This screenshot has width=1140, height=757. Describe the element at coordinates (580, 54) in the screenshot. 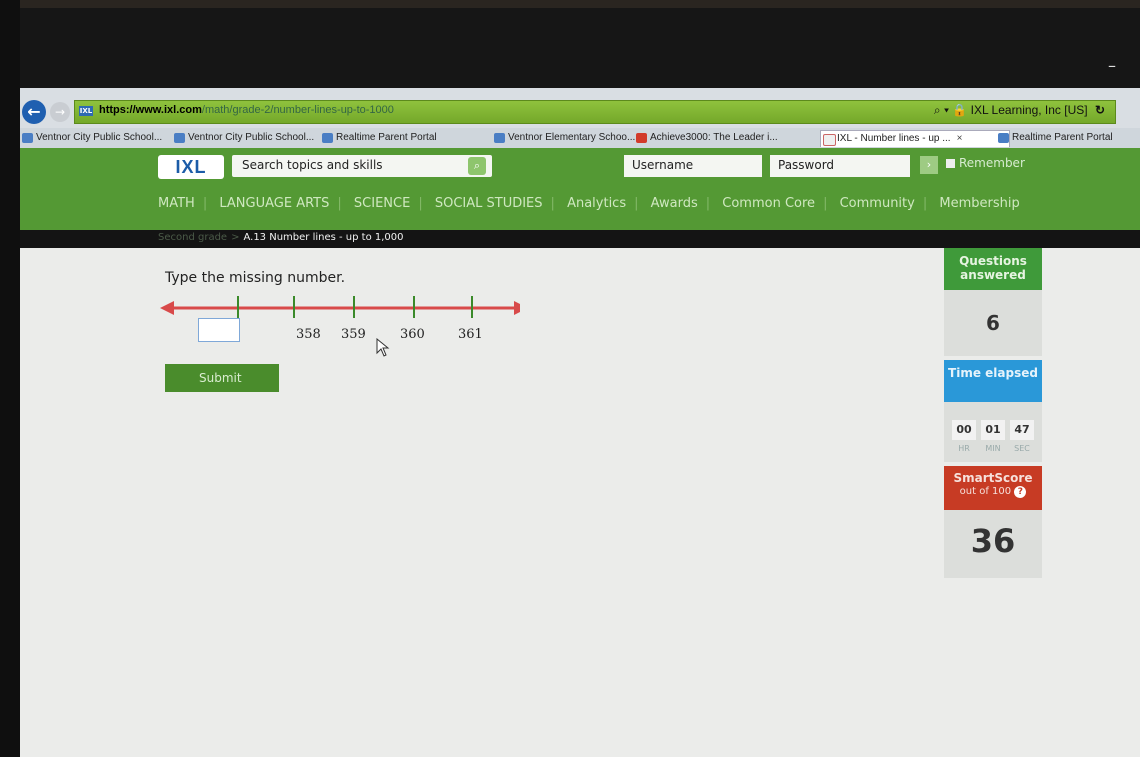

I see `desktop-background` at that location.